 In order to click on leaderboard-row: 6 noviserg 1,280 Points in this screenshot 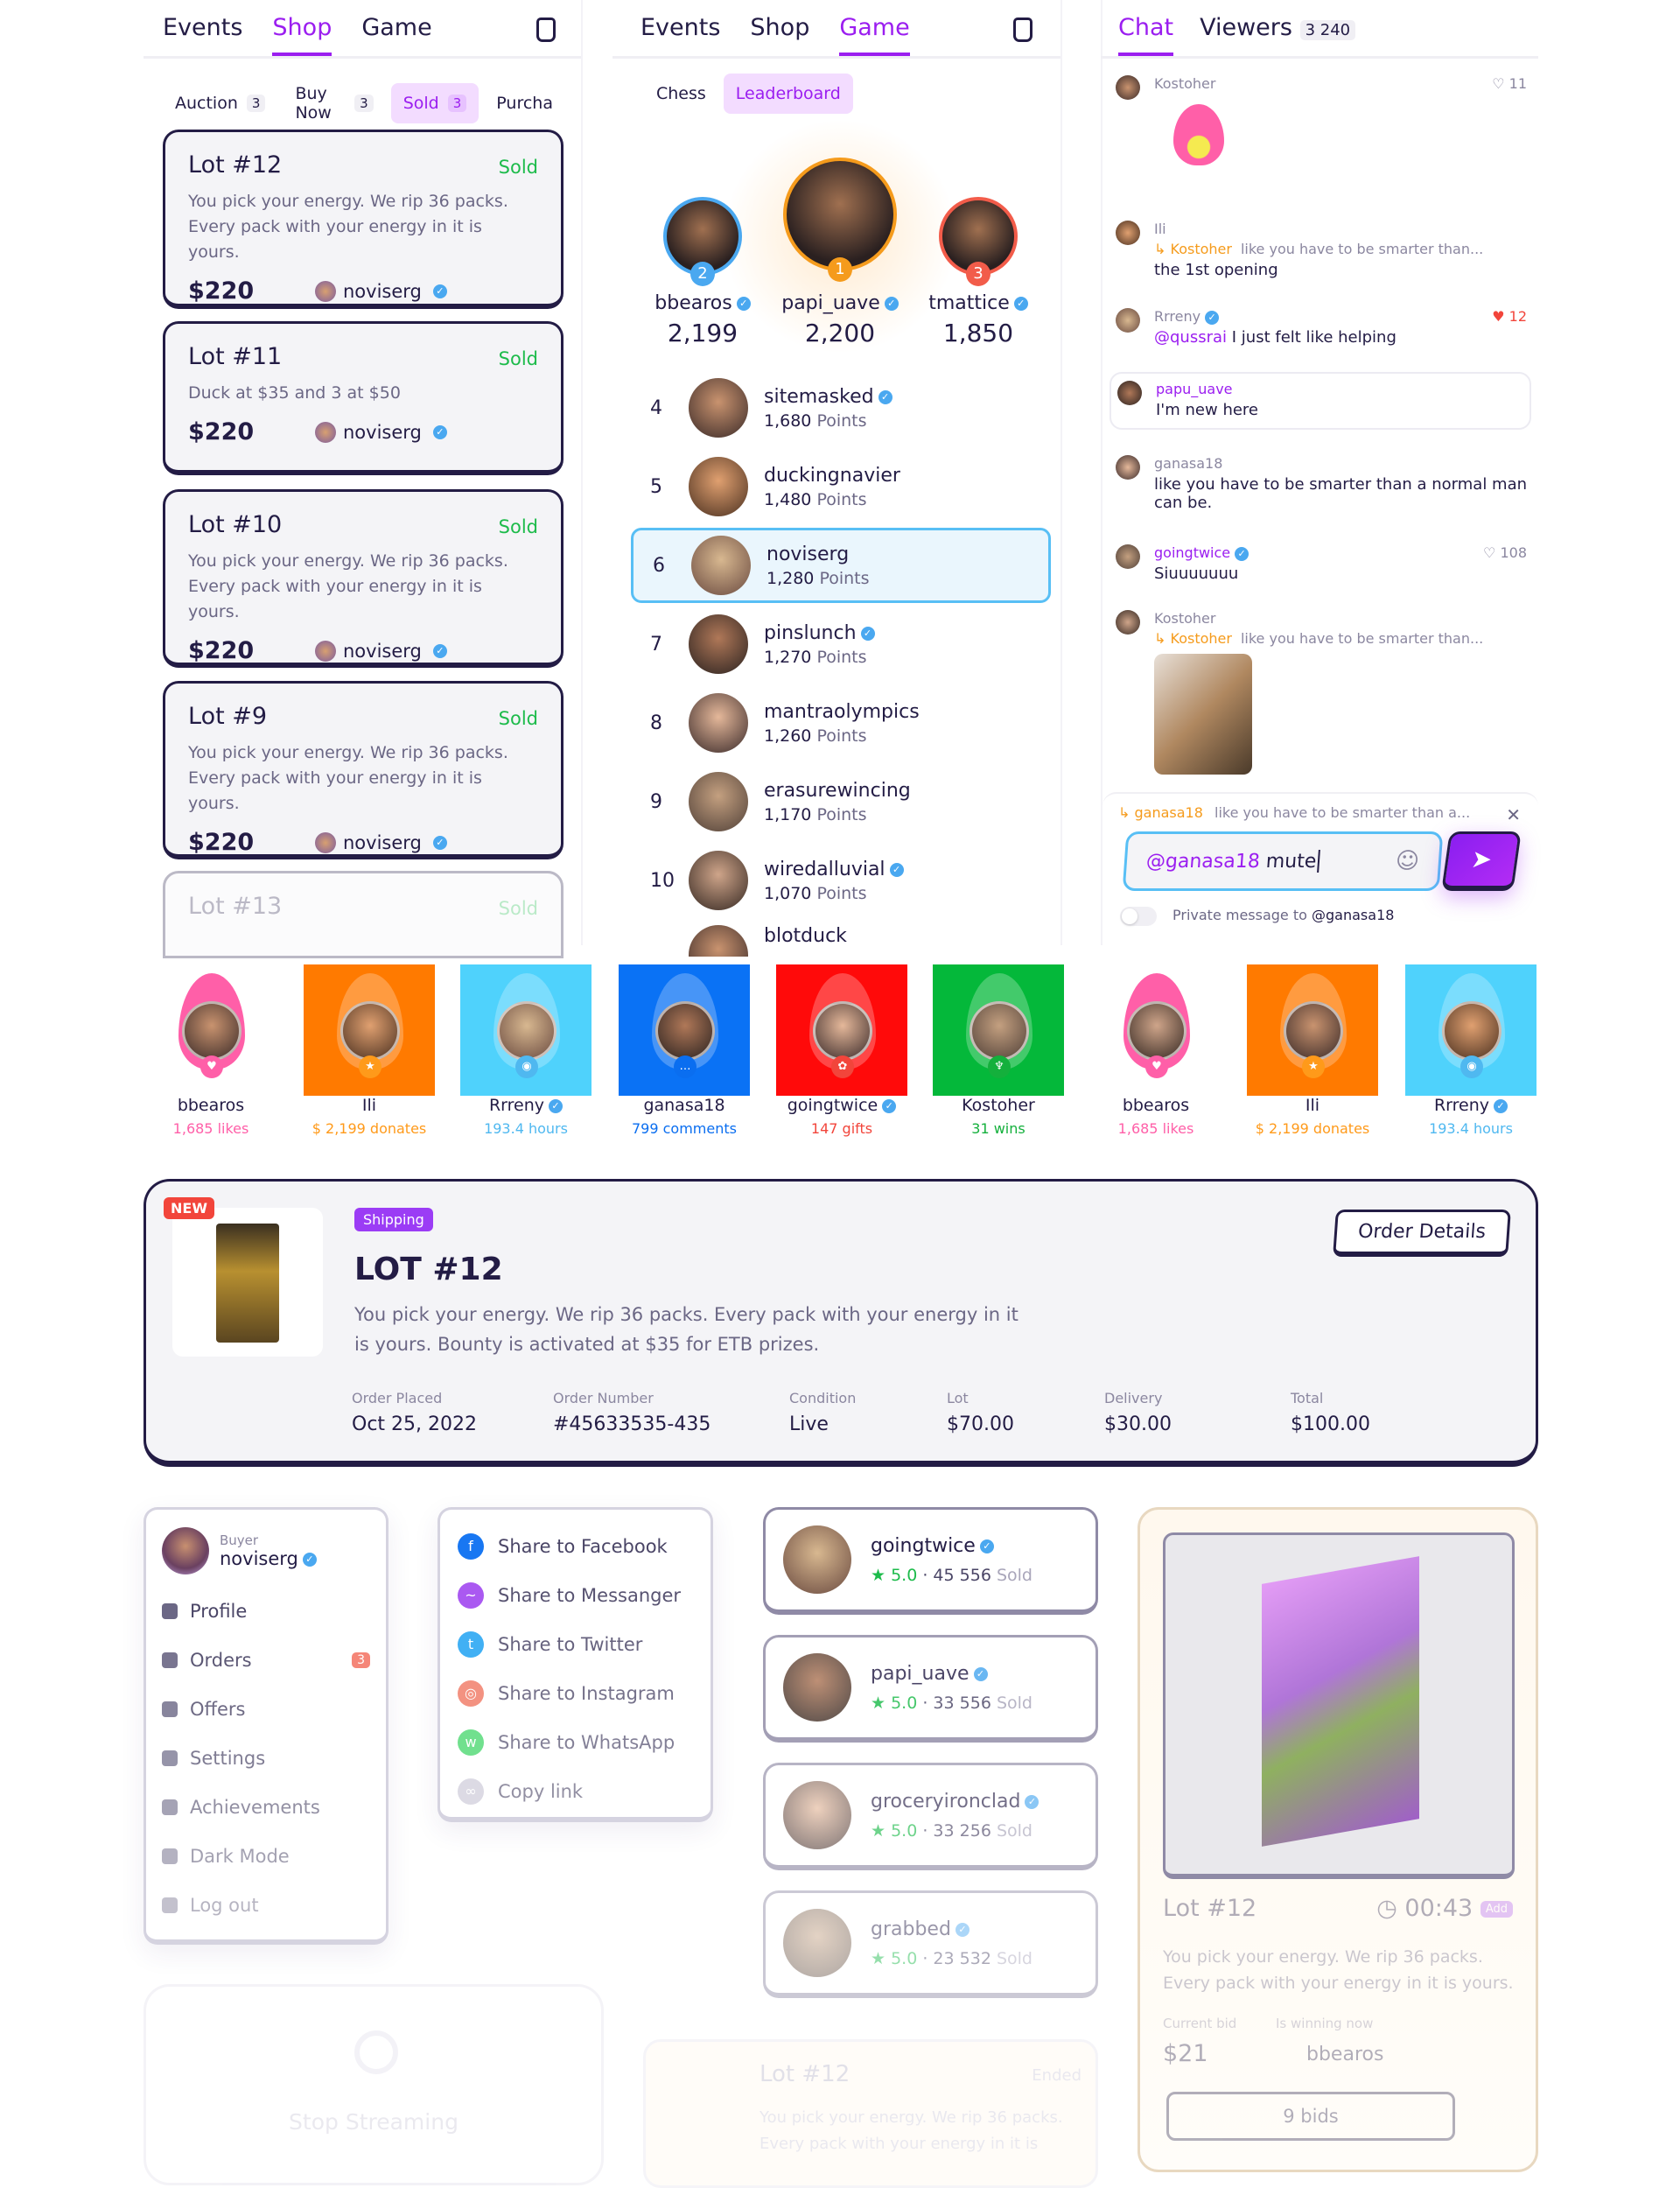, I will do `click(841, 565)`.